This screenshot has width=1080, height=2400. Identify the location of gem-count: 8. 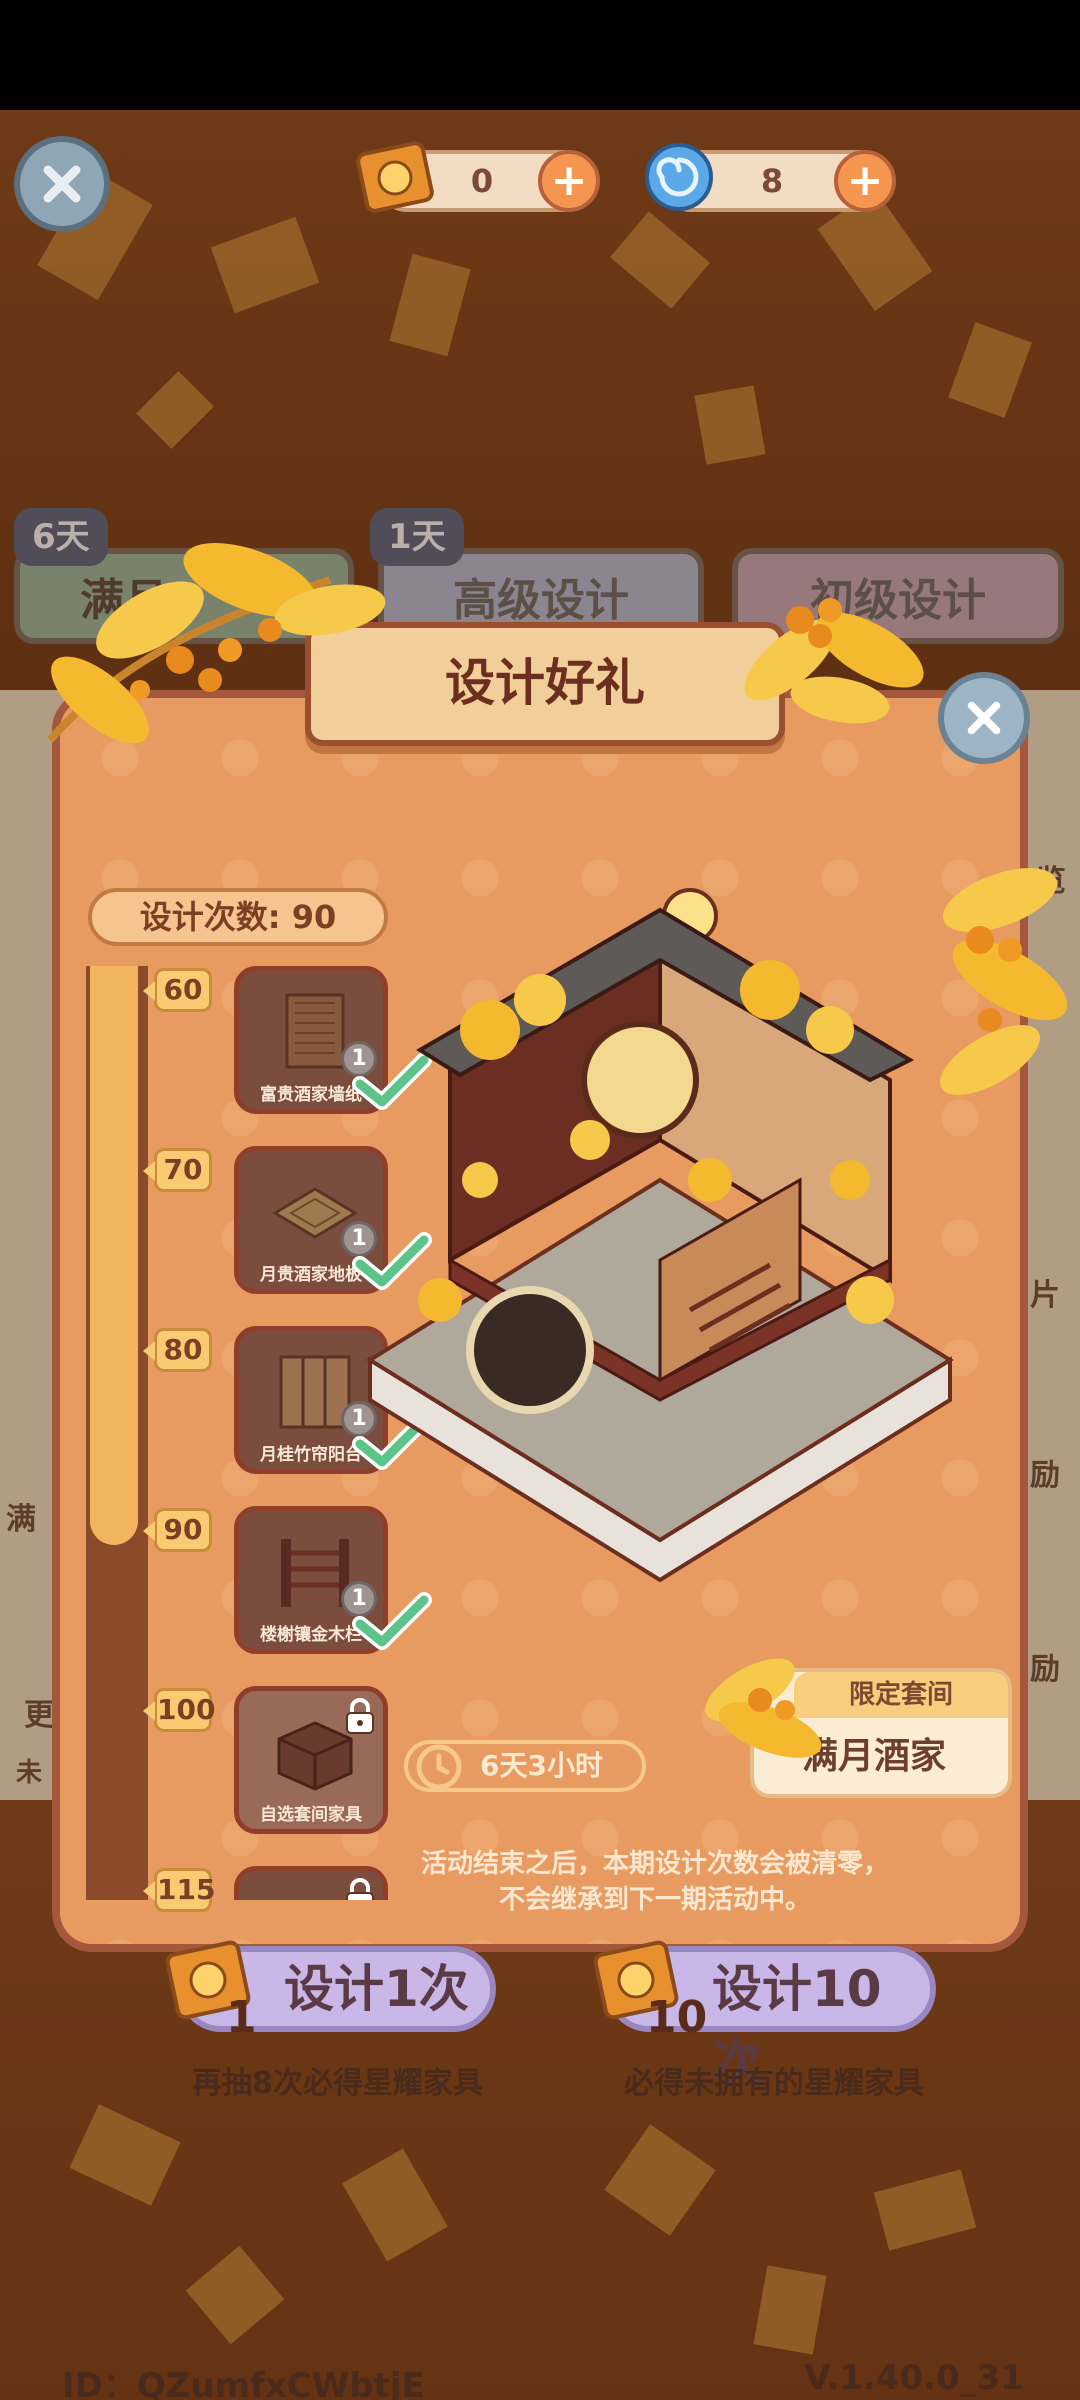
(772, 181).